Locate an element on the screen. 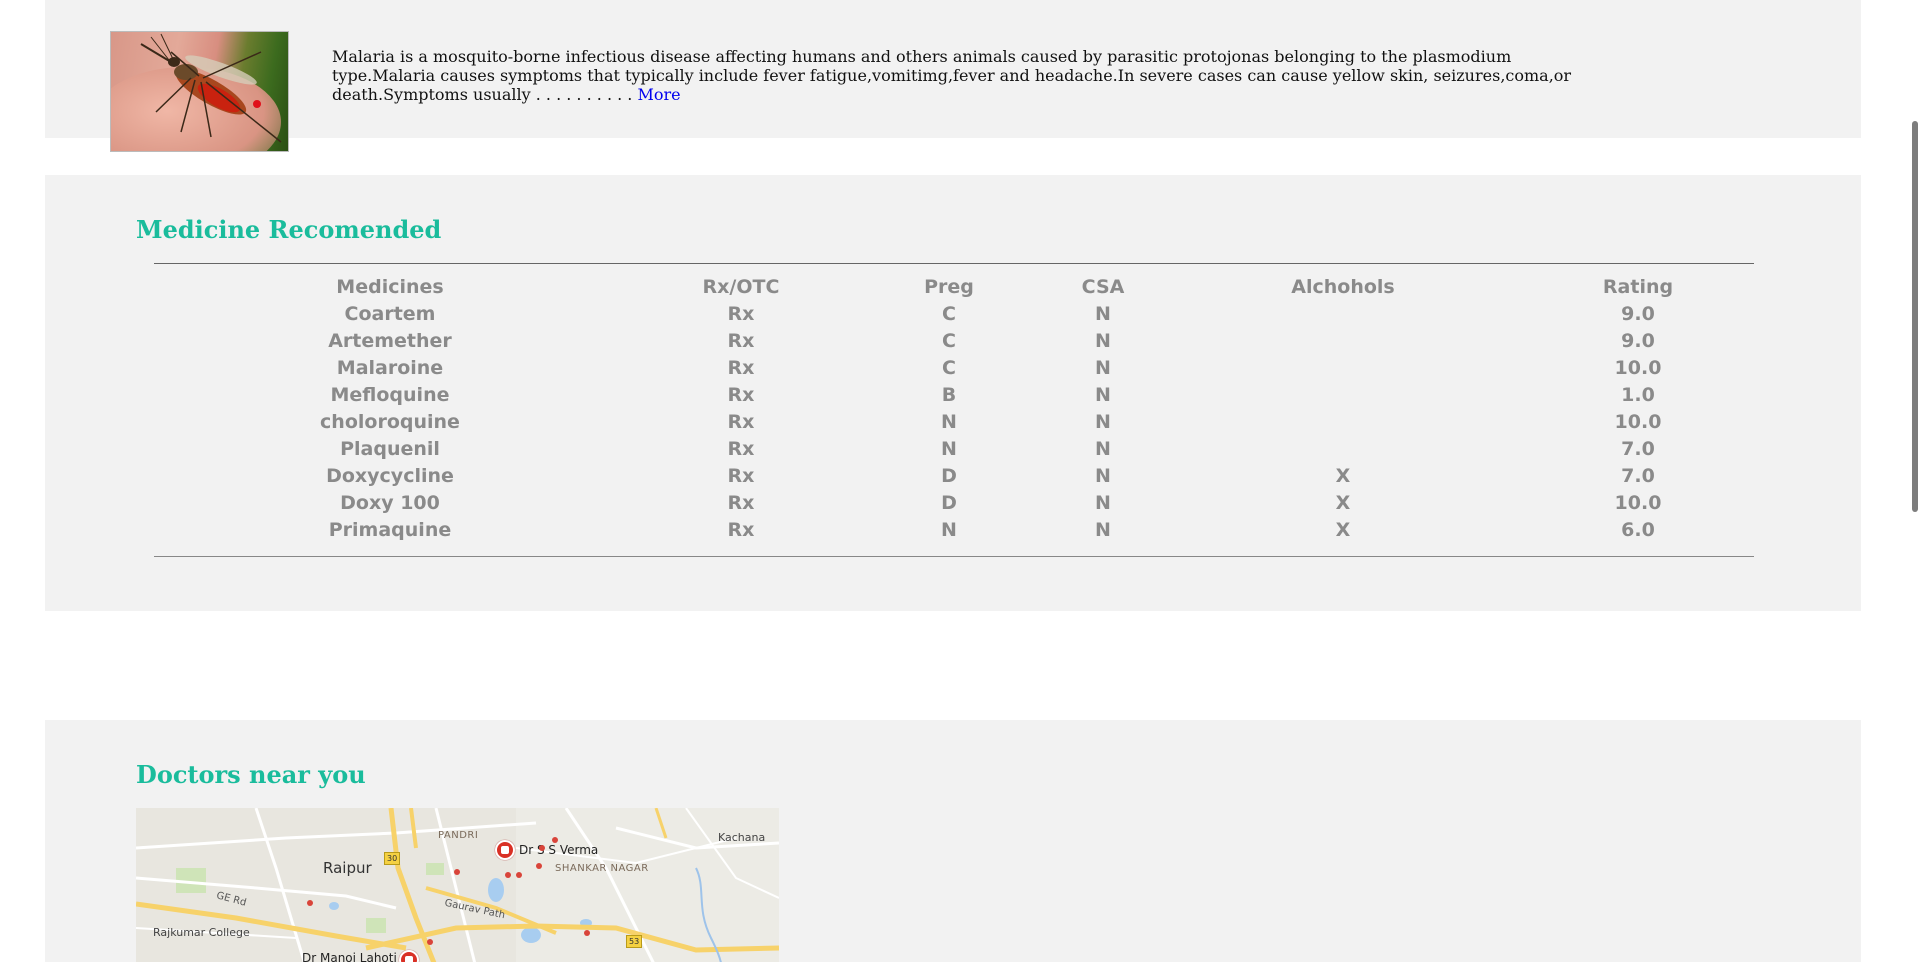 Image resolution: width=1920 pixels, height=962 pixels. rating-cell: 6.0 is located at coordinates (1638, 530).